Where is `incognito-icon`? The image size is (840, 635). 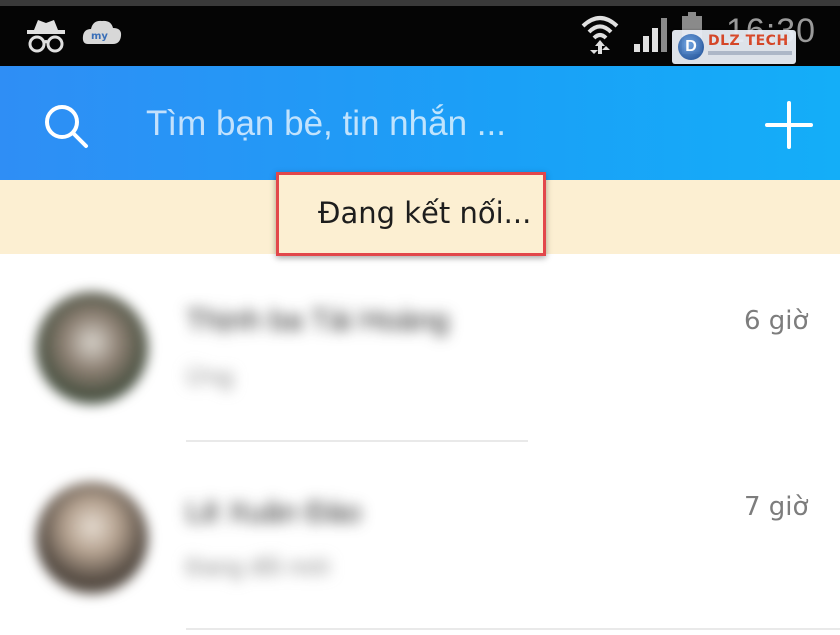 incognito-icon is located at coordinates (46, 36).